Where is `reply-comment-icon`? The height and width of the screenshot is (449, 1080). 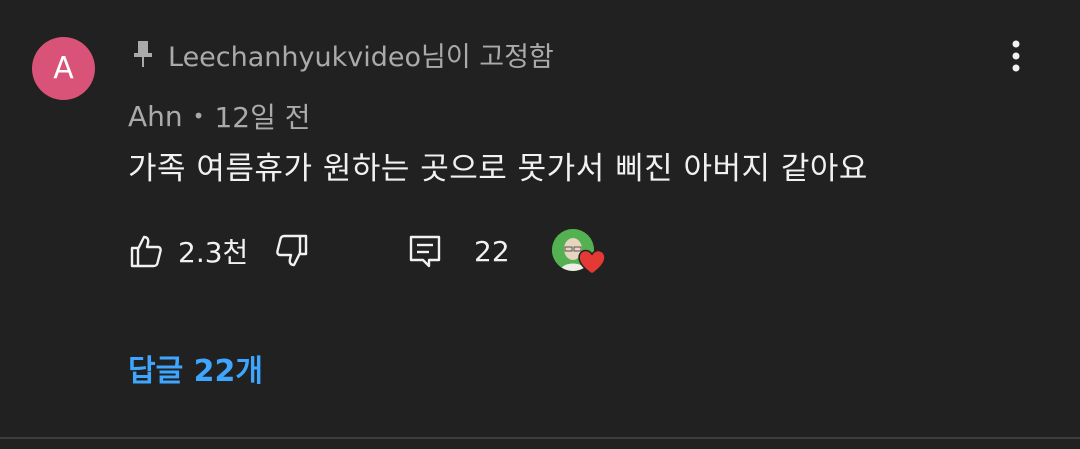
reply-comment-icon is located at coordinates (425, 251).